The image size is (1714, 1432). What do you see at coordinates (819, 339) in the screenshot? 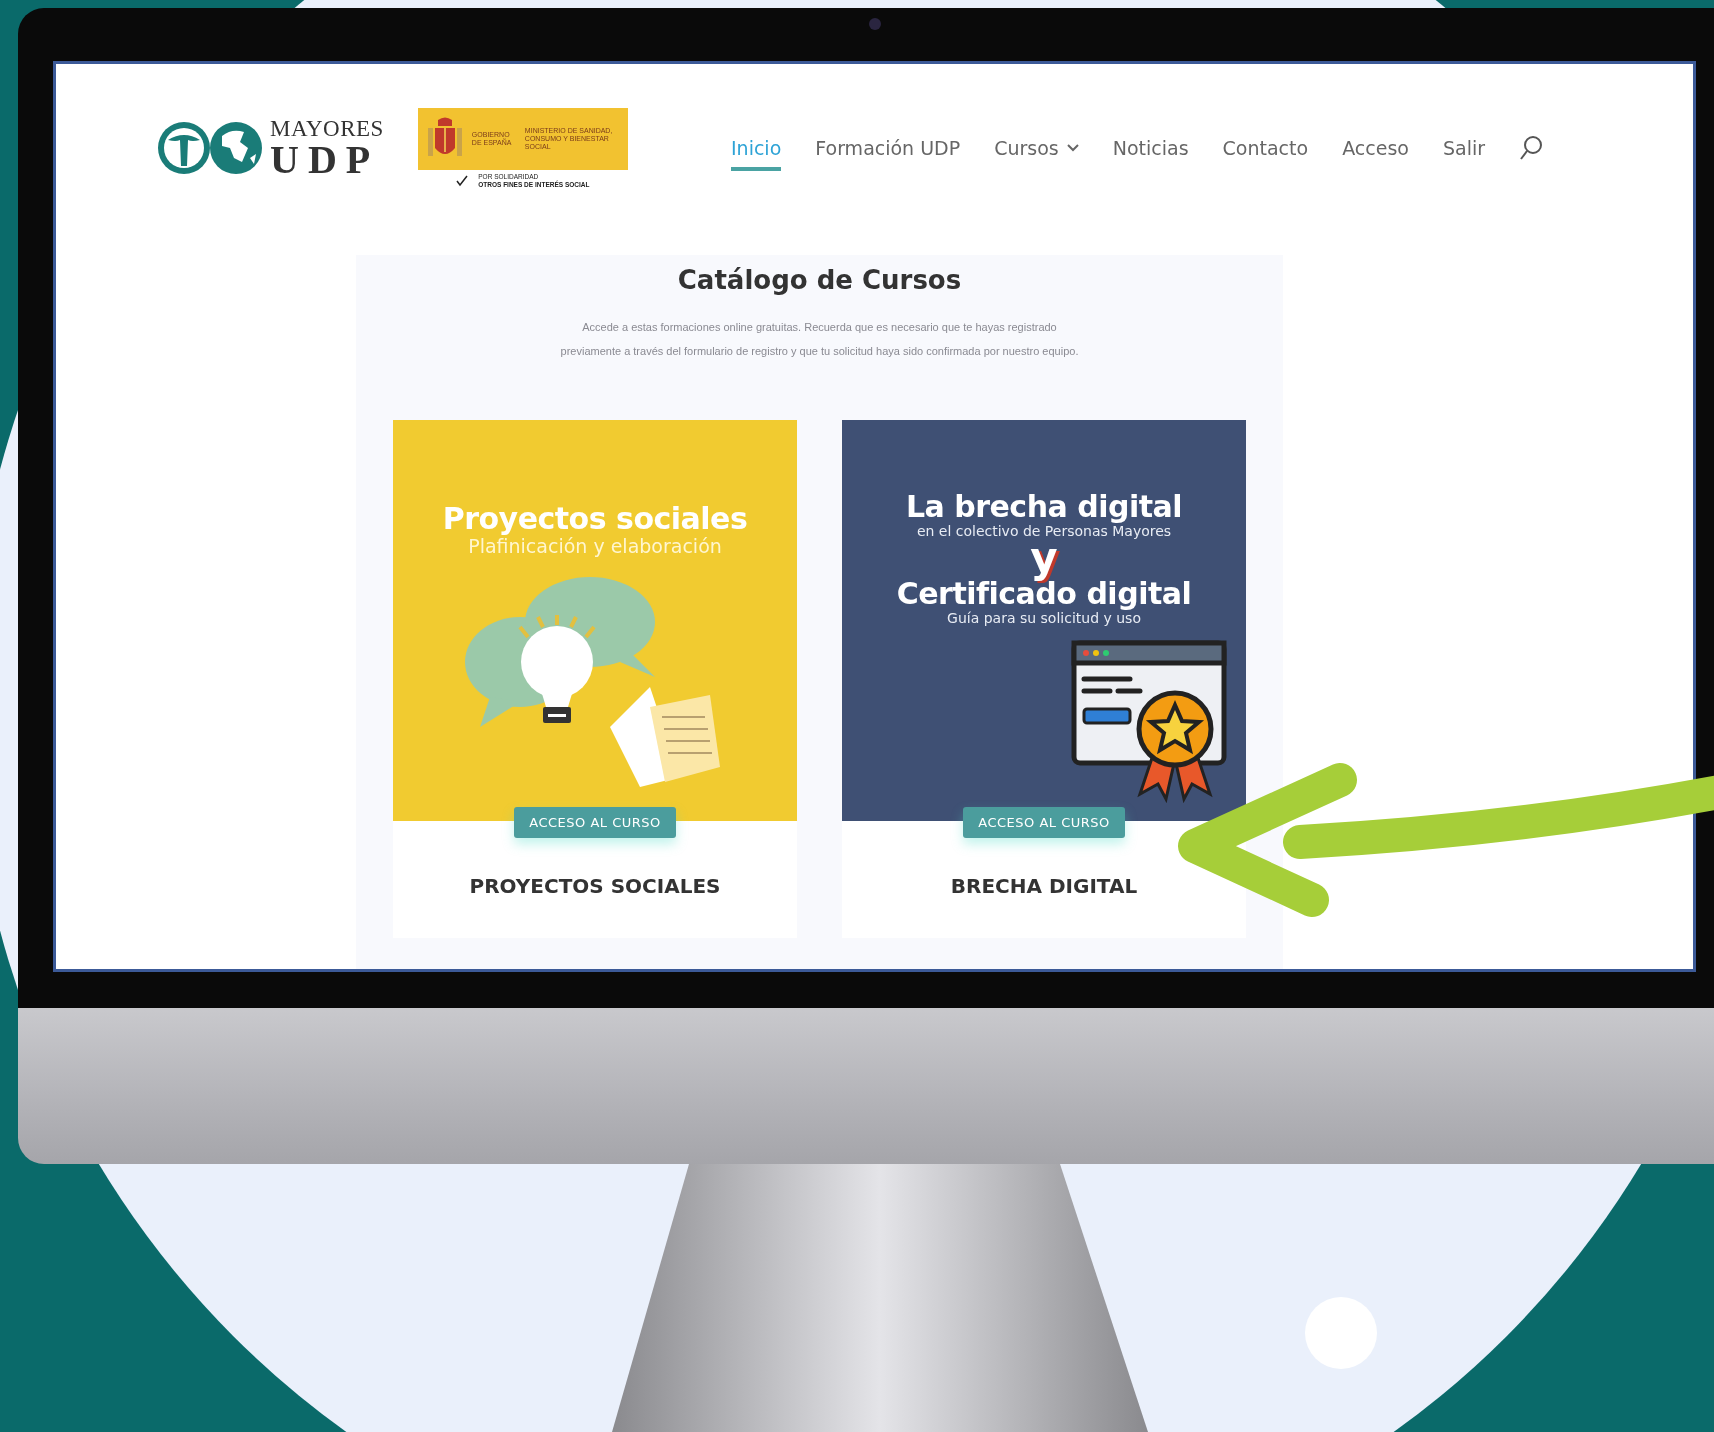
I see `catalog-description: Accede a estas formaciones online gratuitas. Recuerda que es necesario que te hayas registrado previamente a través del formulario de registro y que tu solicitud haya sido confirmada por nuestro equipo.` at bounding box center [819, 339].